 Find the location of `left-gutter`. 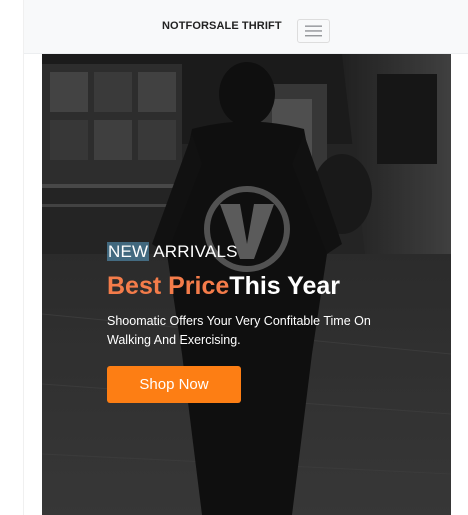

left-gutter is located at coordinates (12, 257).